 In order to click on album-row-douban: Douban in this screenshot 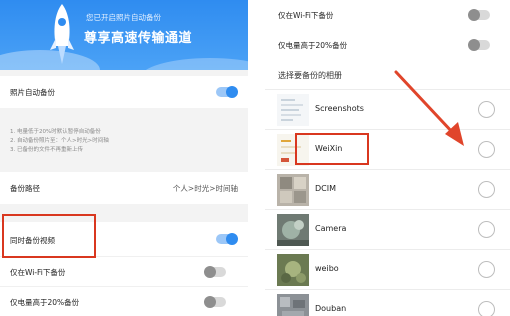, I will do `click(387, 302)`.